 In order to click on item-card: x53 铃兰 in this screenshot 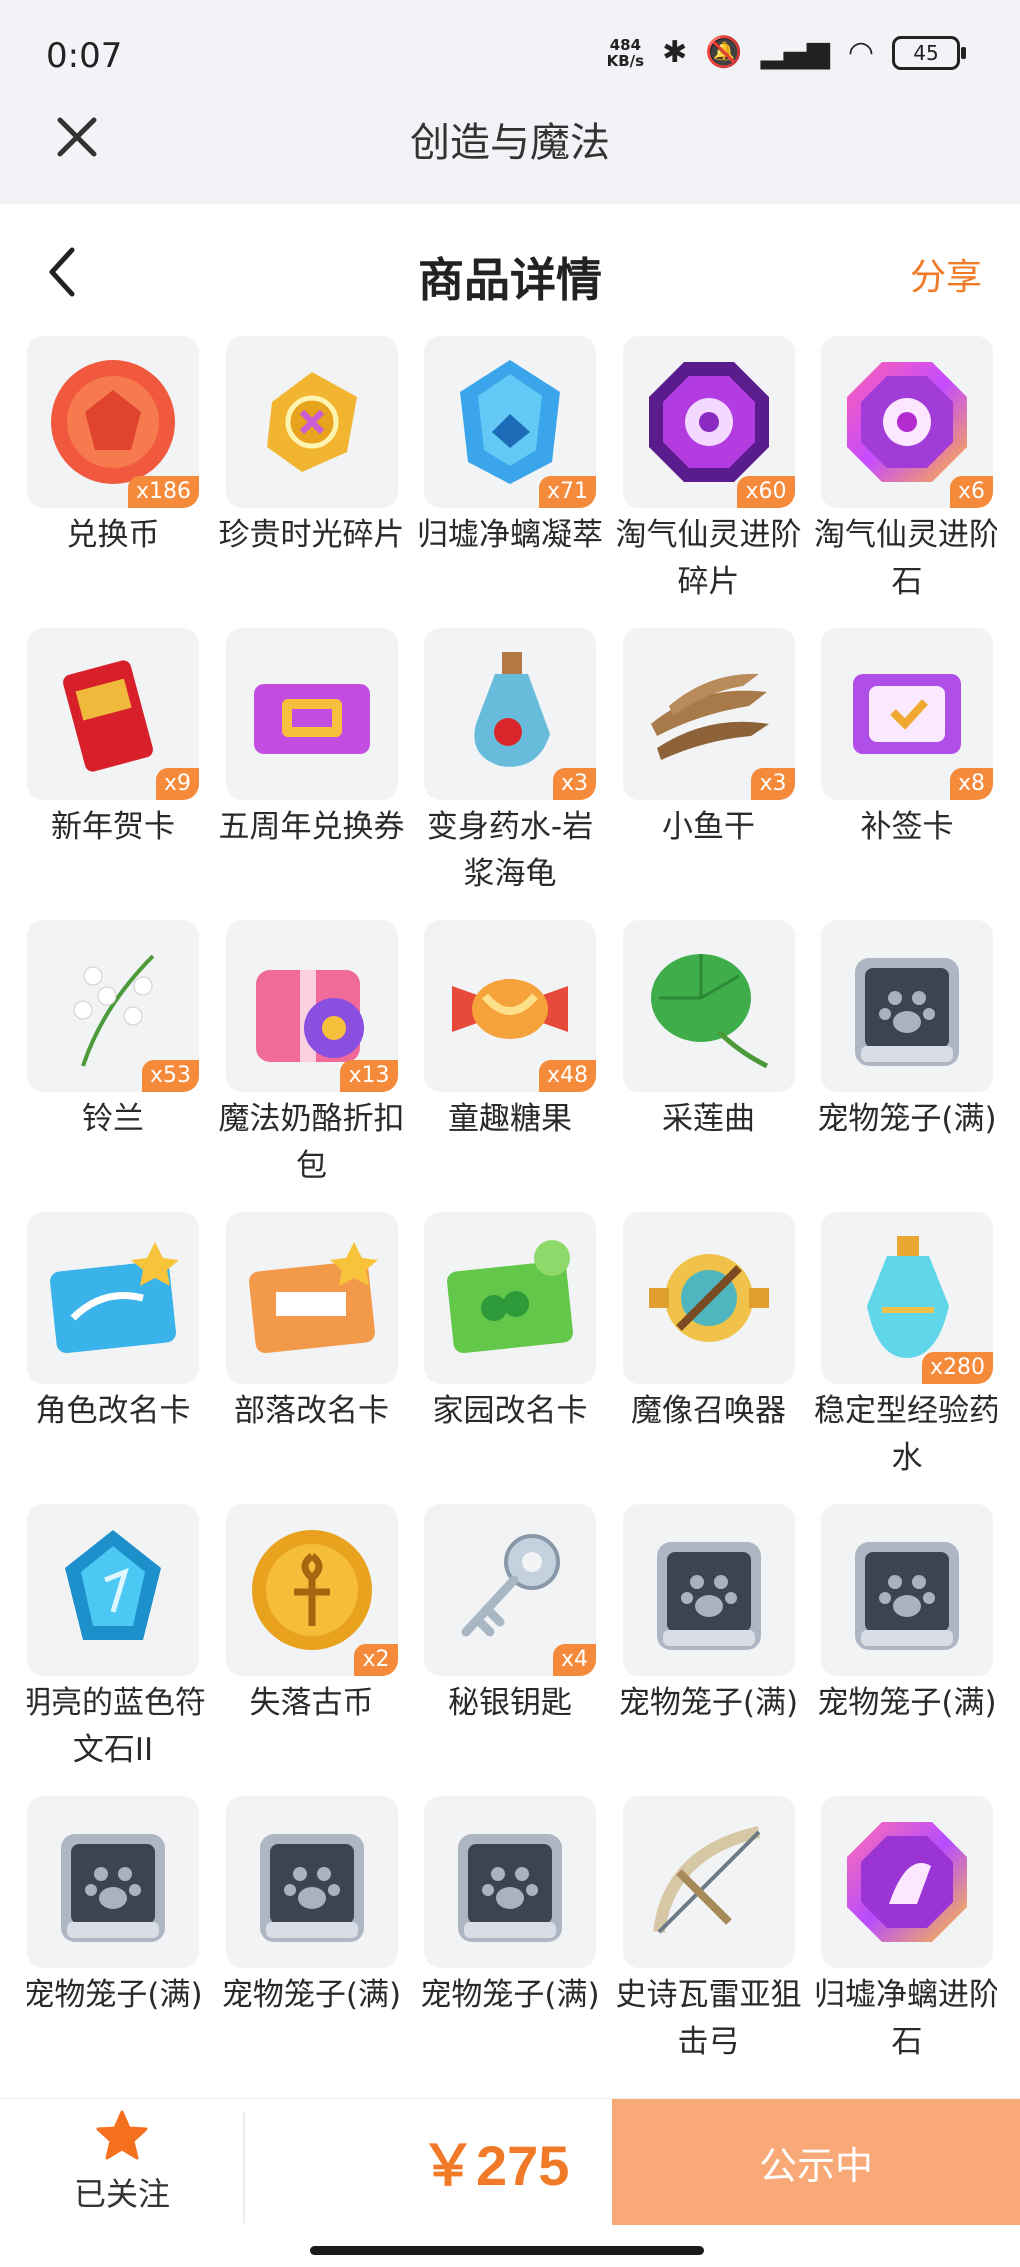, I will do `click(113, 1031)`.